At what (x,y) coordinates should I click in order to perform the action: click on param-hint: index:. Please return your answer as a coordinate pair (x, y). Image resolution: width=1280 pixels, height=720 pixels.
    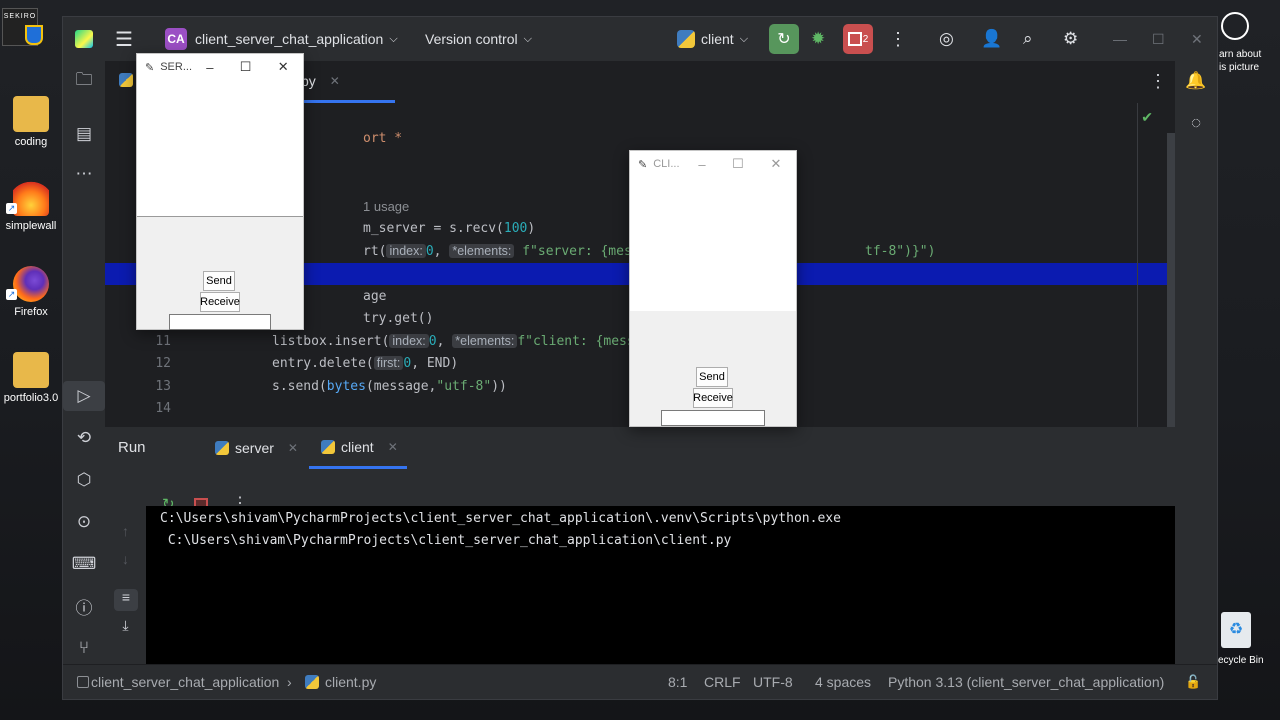
    Looking at the image, I should click on (409, 341).